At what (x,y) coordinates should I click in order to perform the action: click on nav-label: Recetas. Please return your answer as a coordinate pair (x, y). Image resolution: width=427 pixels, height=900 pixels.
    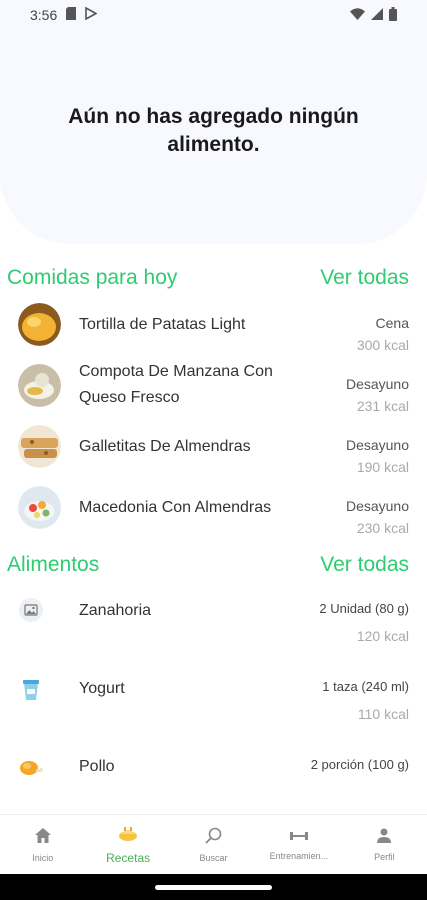
    Looking at the image, I should click on (128, 857).